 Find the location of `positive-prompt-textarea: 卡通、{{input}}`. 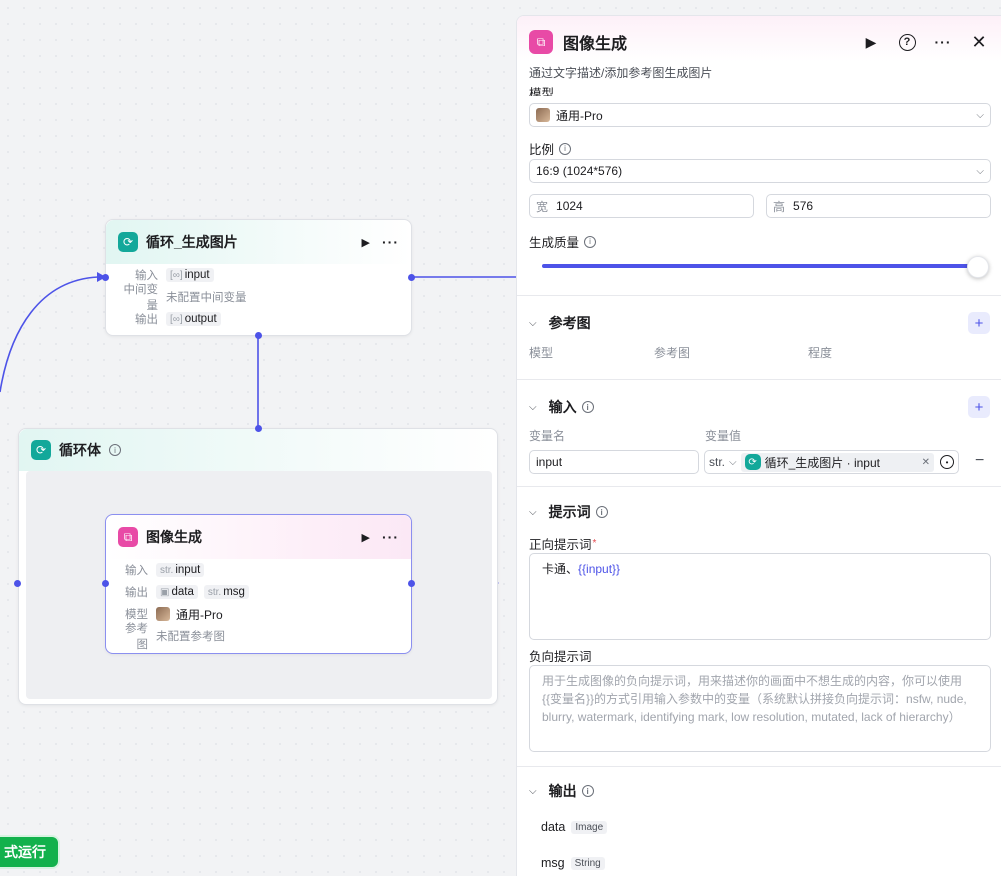

positive-prompt-textarea: 卡通、{{input}} is located at coordinates (760, 596).